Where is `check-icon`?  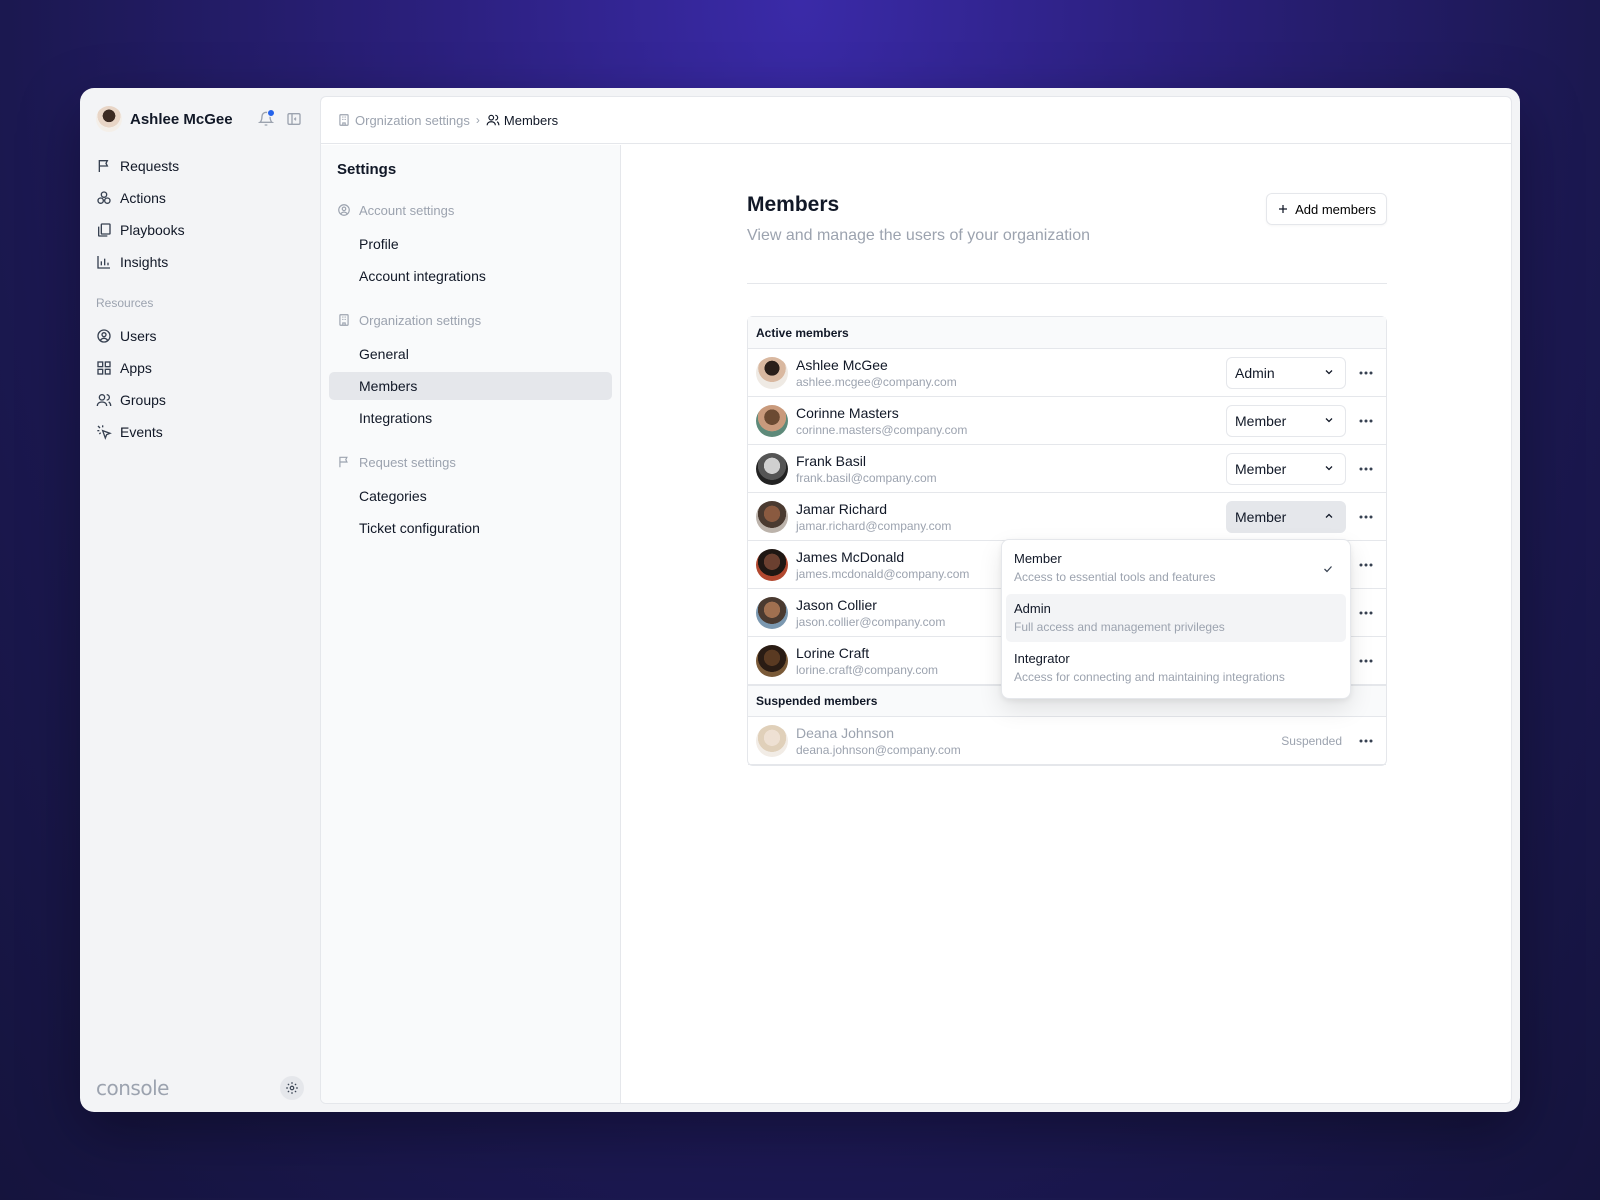
check-icon is located at coordinates (1328, 571).